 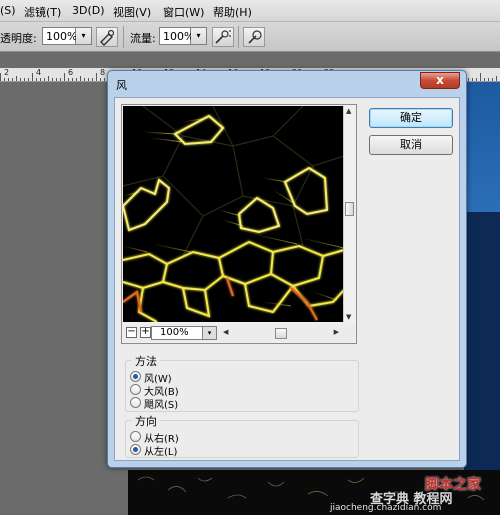 I want to click on menu-item-help: 帮助(H), so click(x=232, y=12).